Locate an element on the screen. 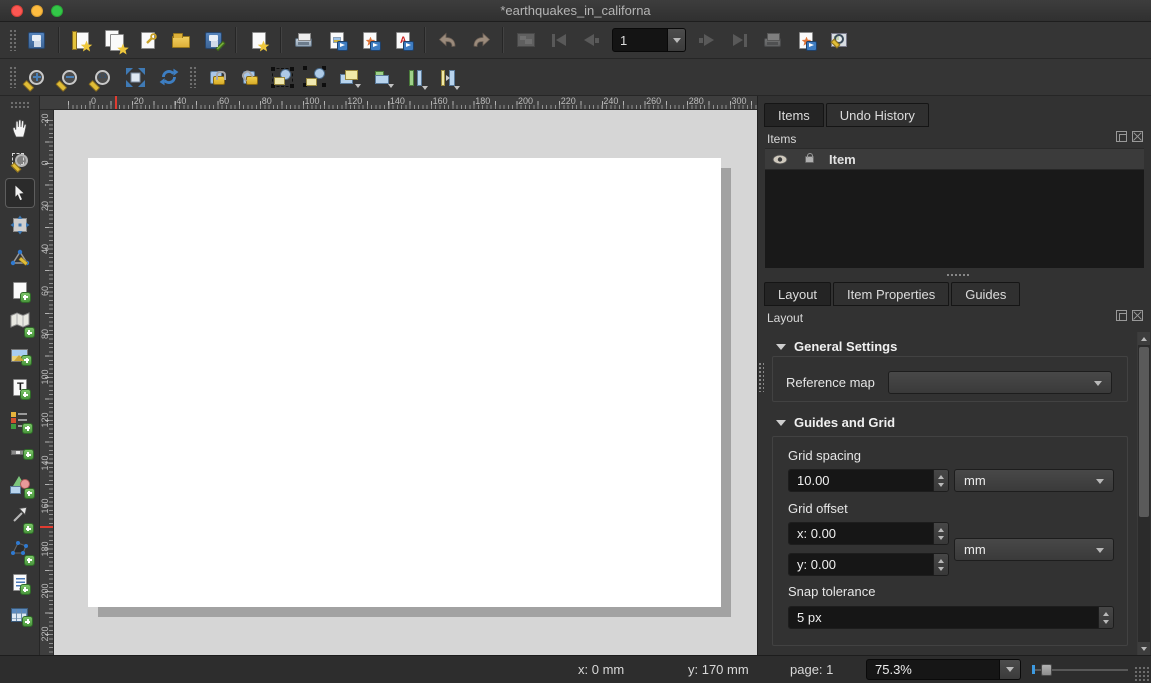  dock-splitter-handle is located at coordinates (958, 275).